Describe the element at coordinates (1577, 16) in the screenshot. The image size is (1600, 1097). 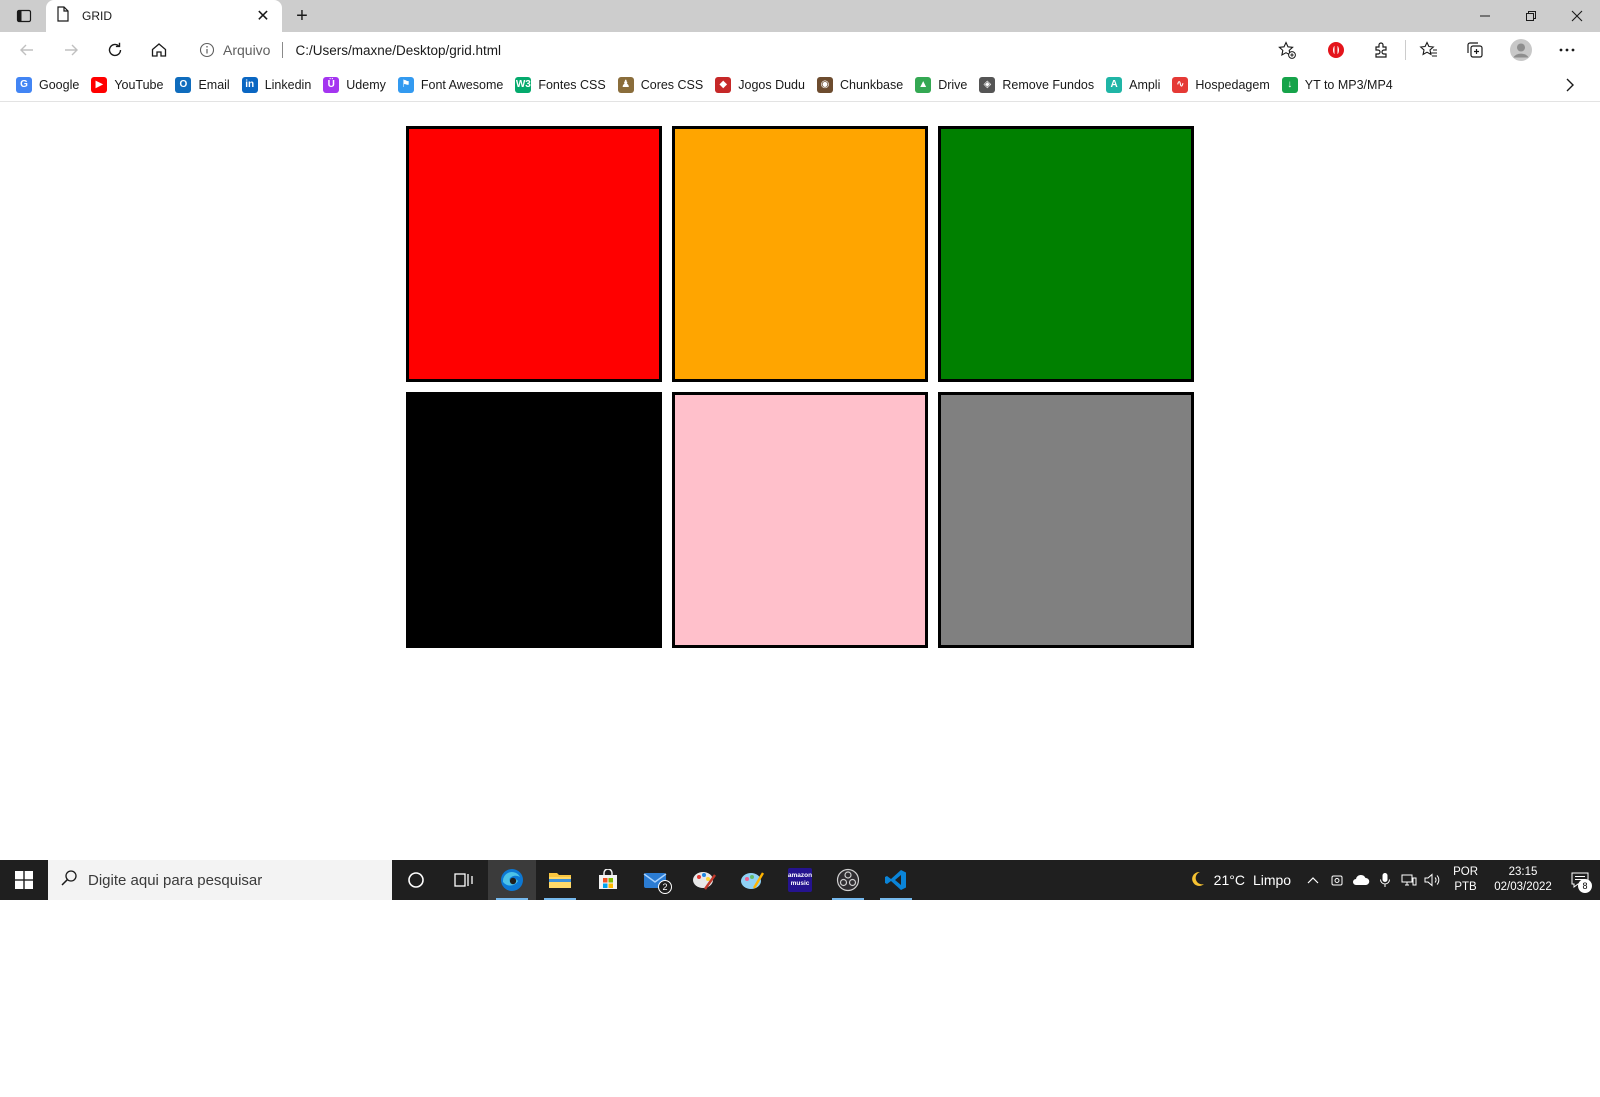
I see `close-window-button` at that location.